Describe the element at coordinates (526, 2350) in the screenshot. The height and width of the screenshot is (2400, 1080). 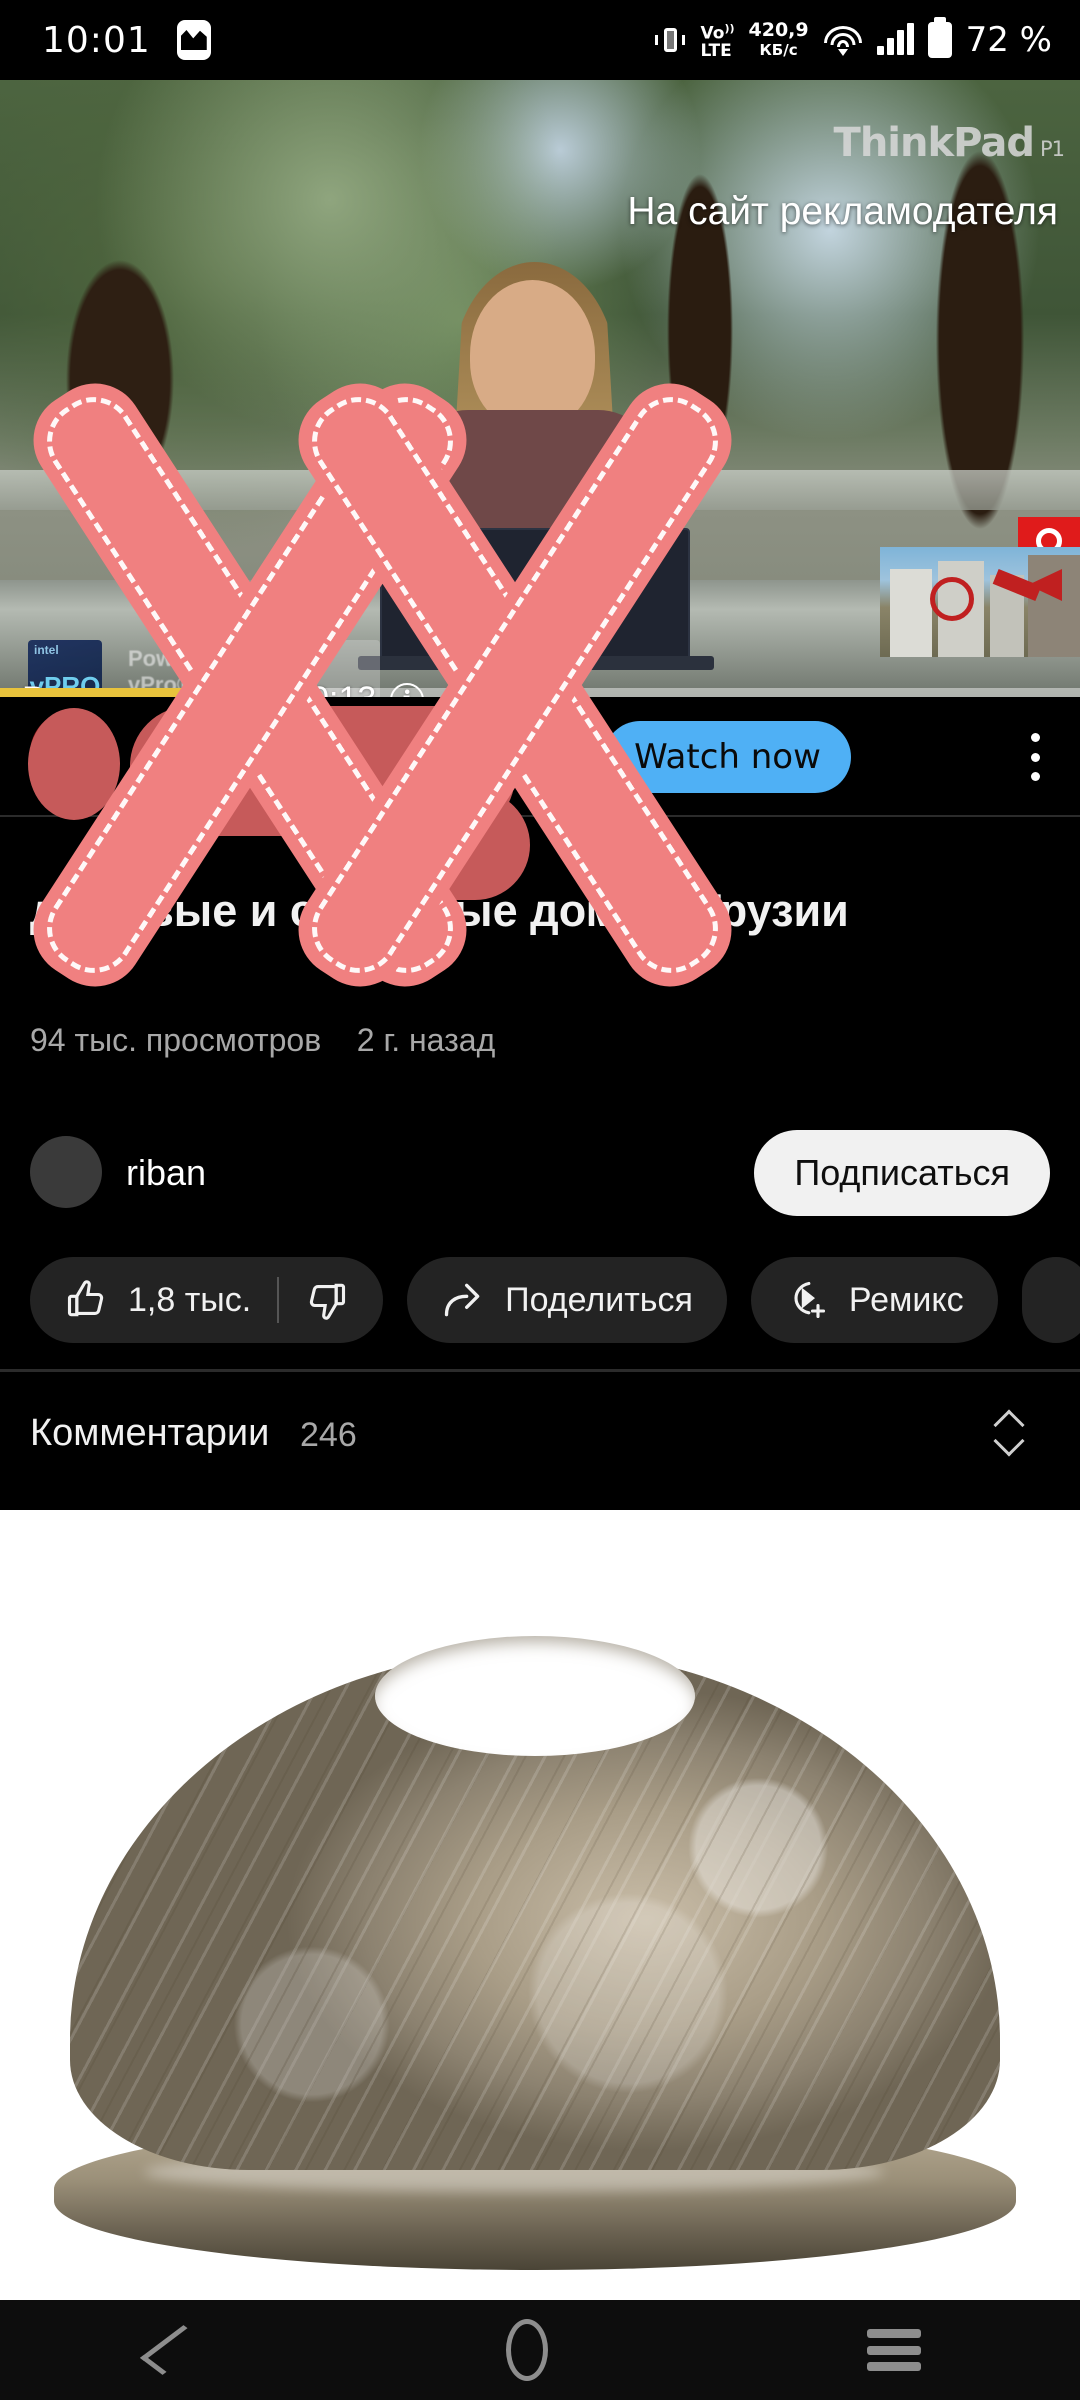
I see `home-icon` at that location.